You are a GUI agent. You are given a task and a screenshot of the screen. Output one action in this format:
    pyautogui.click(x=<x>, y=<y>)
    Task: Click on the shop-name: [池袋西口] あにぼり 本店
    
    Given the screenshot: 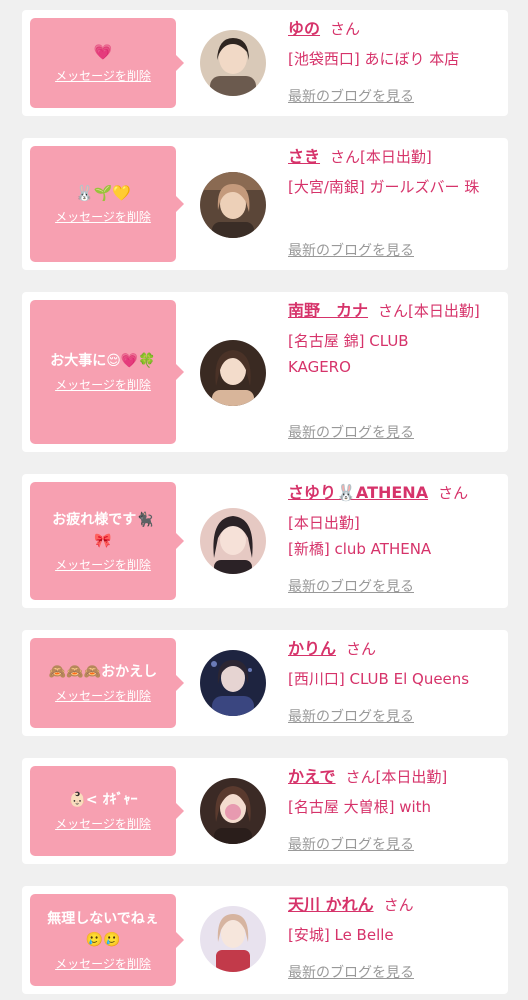 What is the action you would take?
    pyautogui.click(x=374, y=59)
    